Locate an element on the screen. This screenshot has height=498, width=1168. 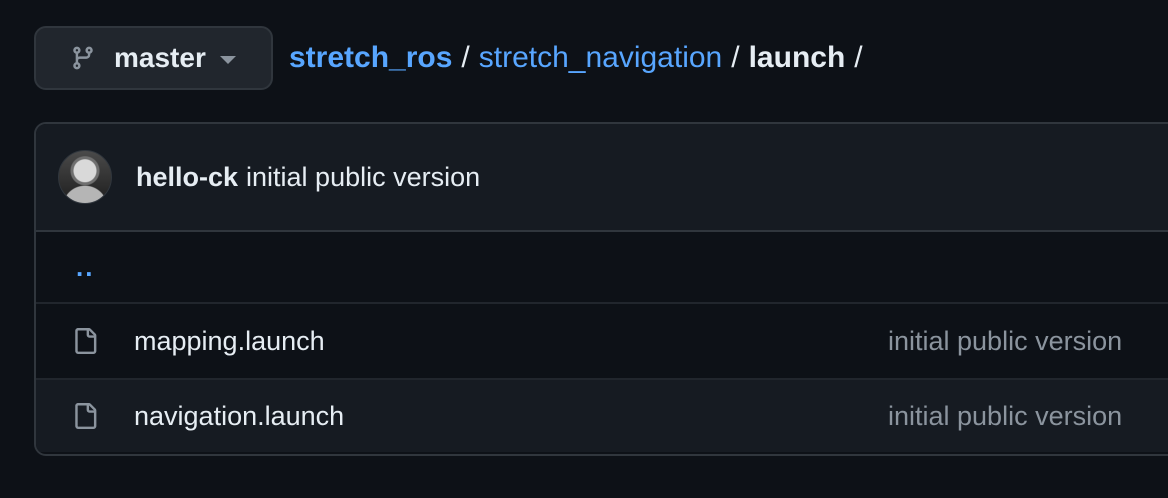
file-name-link: mapping.launch is located at coordinates (229, 341).